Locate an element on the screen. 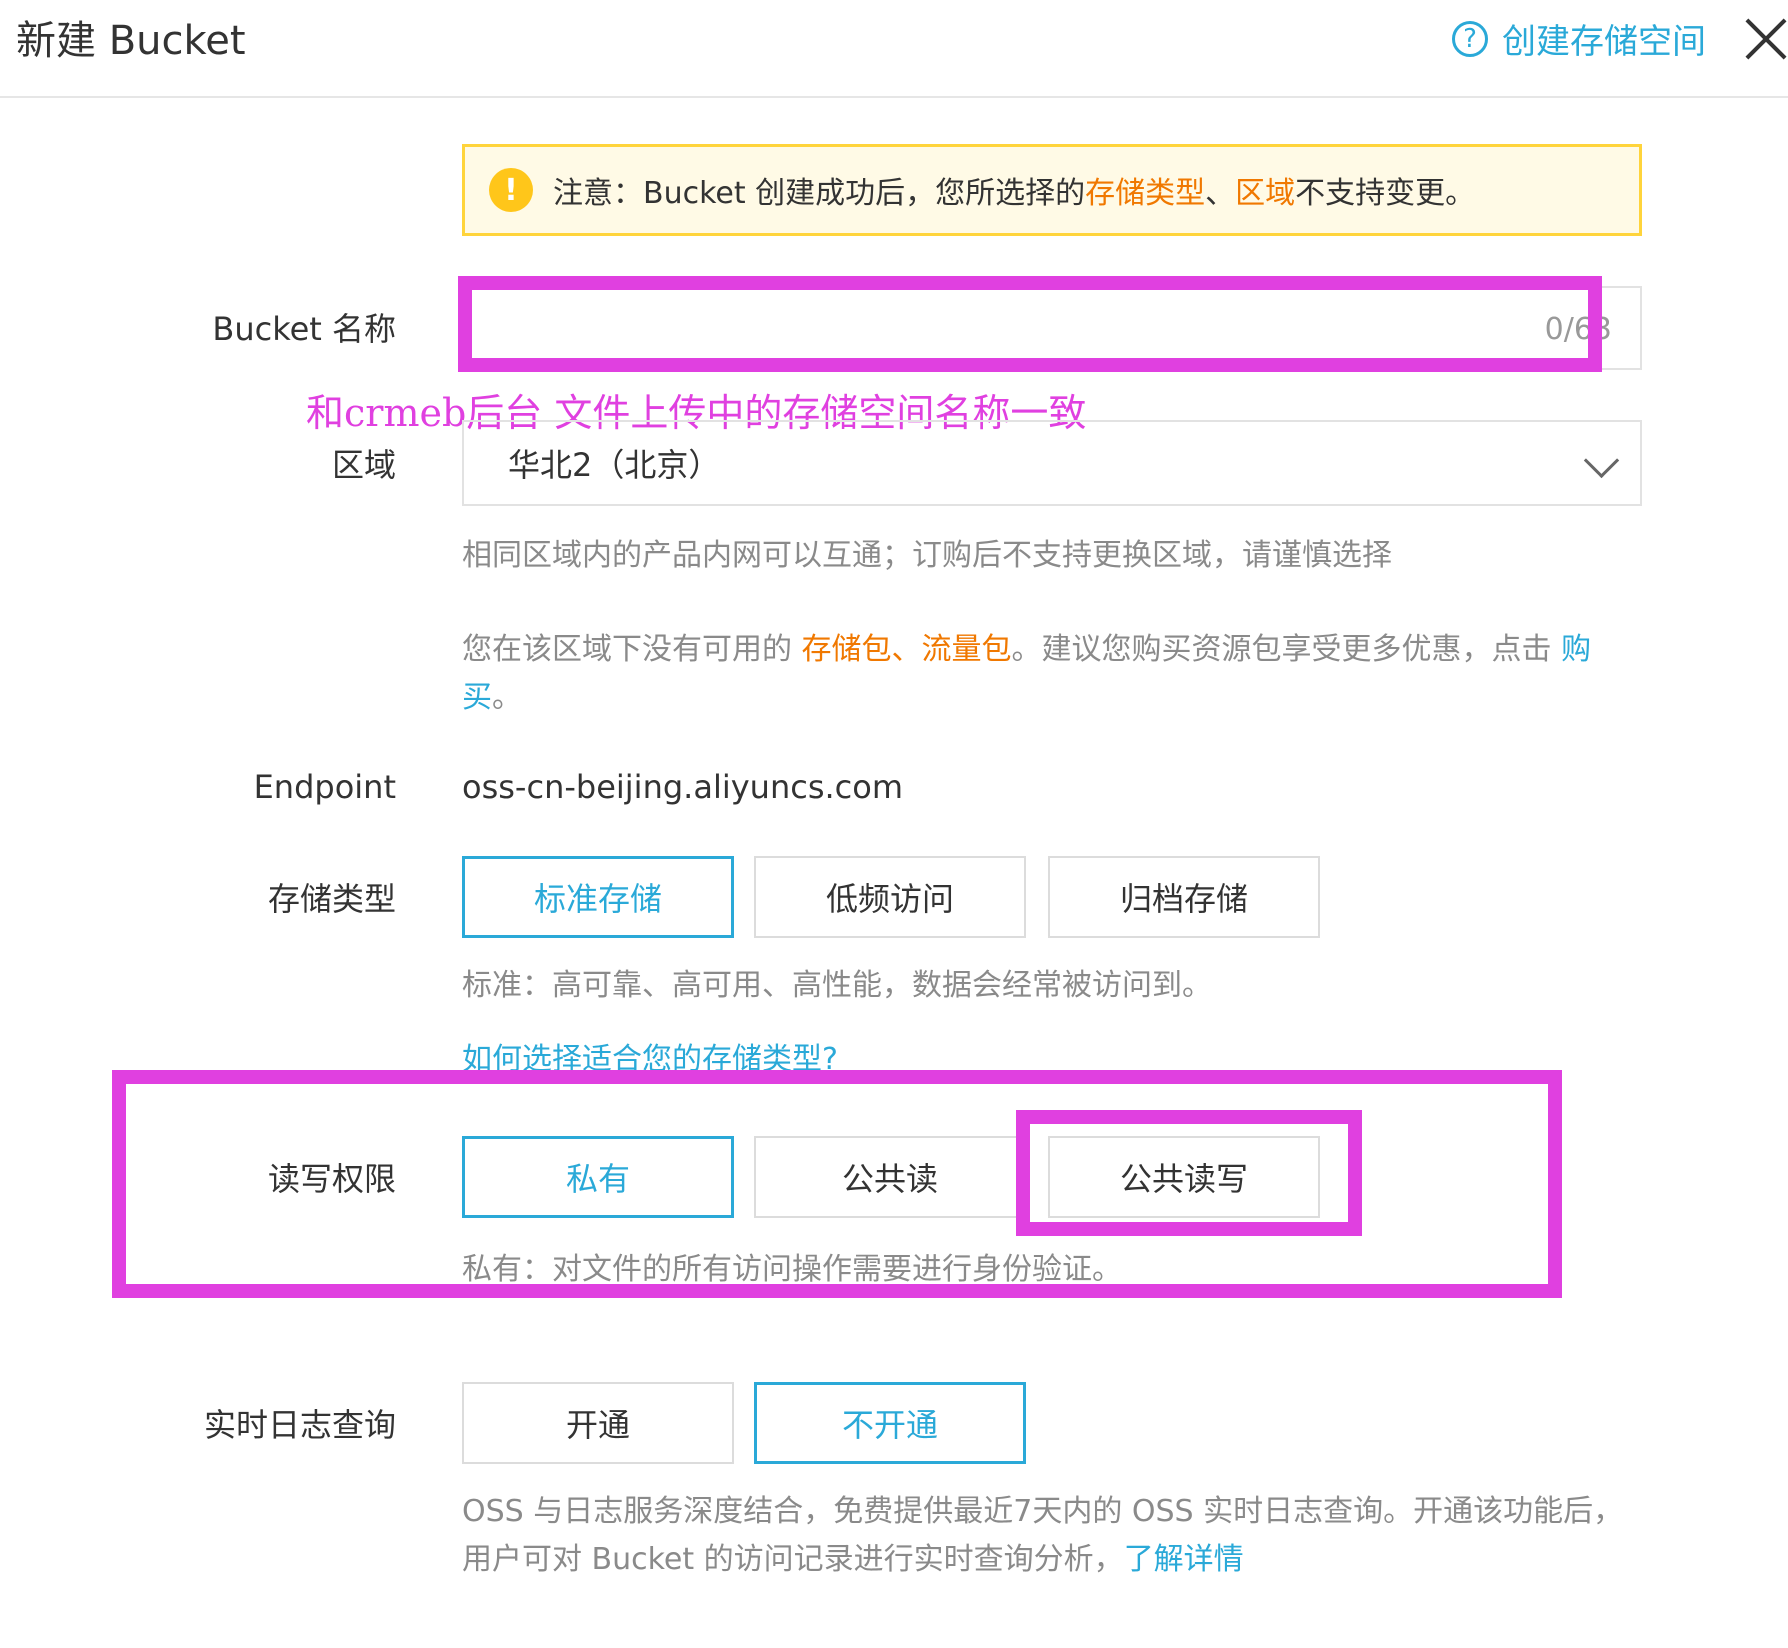 The height and width of the screenshot is (1648, 1788). close-icon is located at coordinates (1766, 40).